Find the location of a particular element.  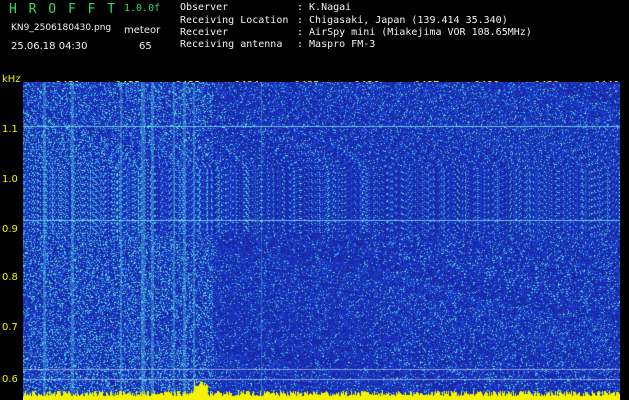

y-tick-label: 0.9 is located at coordinates (10, 229).